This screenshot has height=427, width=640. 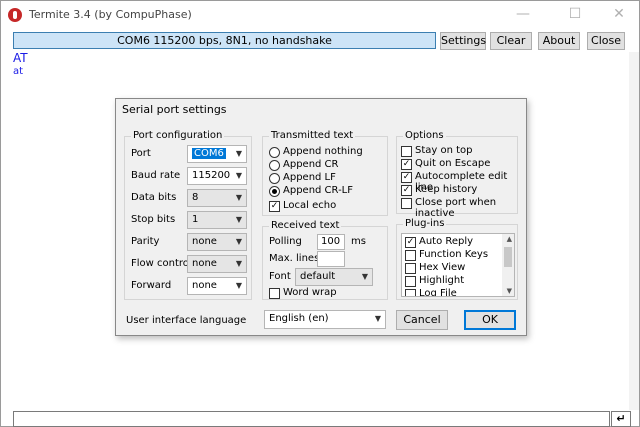 I want to click on highlight-checkbox, so click(x=410, y=281).